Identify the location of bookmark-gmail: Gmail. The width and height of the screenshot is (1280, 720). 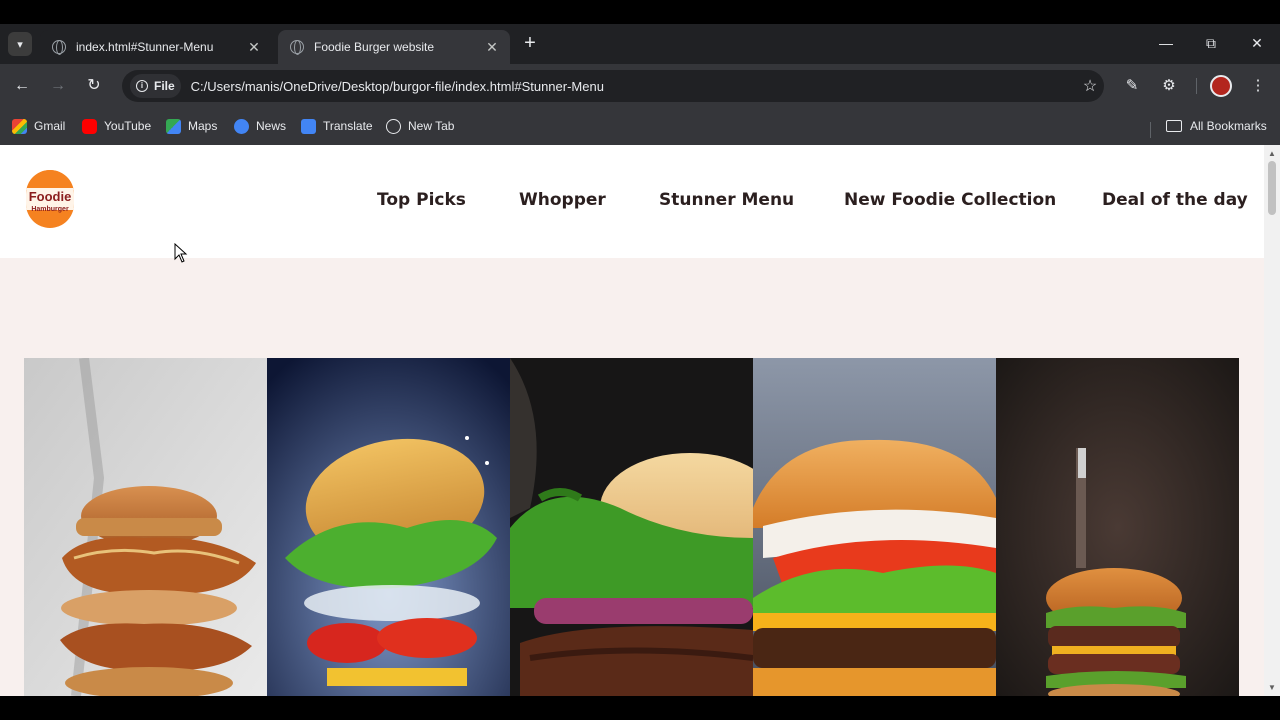
(38, 126).